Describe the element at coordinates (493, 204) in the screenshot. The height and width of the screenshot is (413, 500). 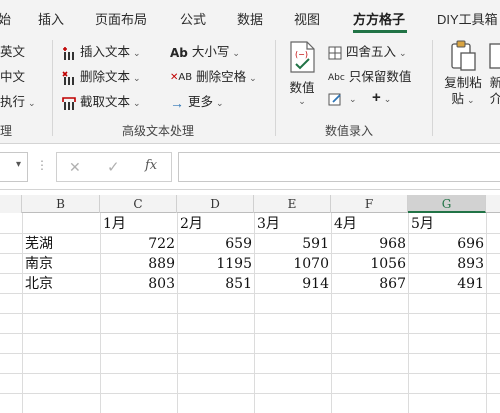
I see `column-header-h` at that location.